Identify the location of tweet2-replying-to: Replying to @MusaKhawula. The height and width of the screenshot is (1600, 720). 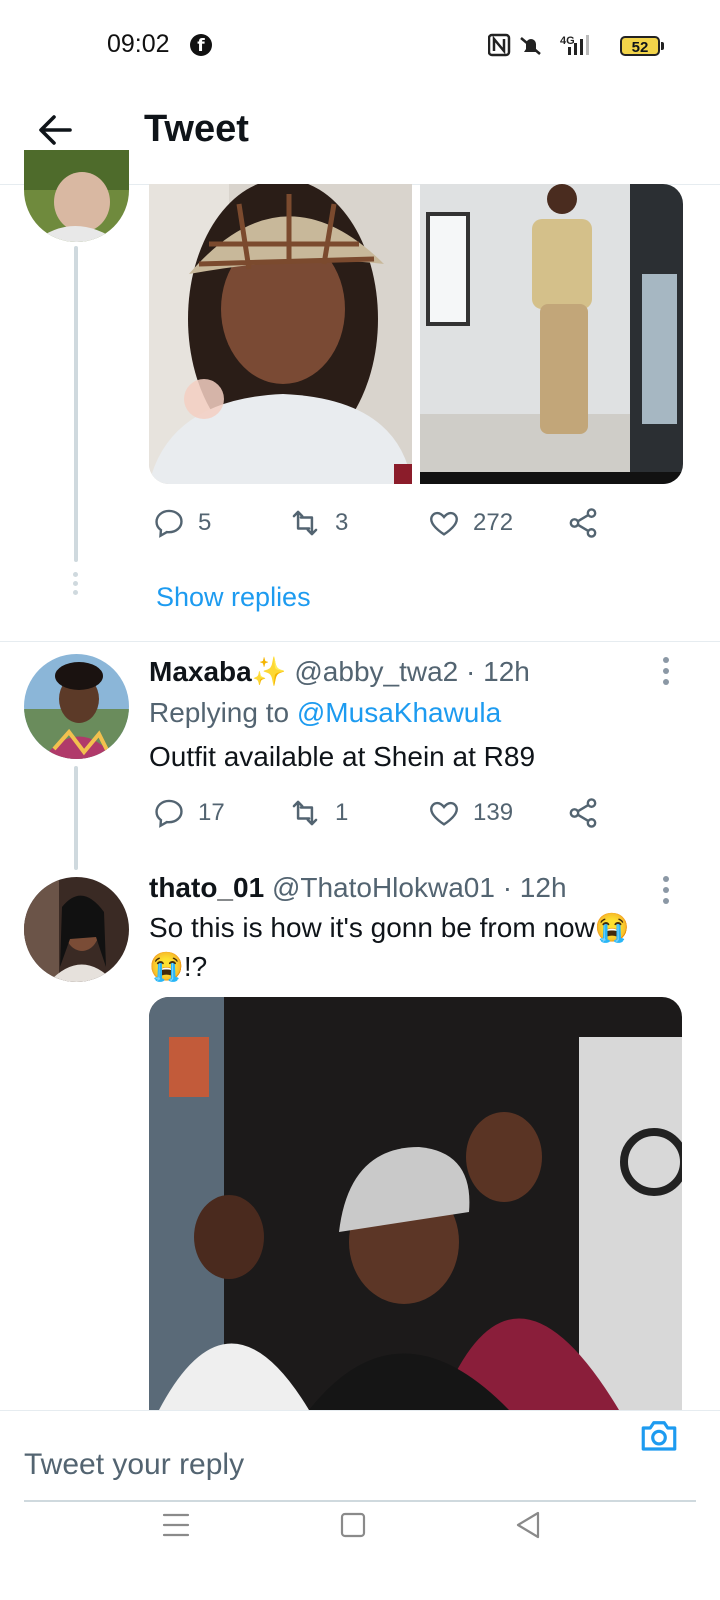
(325, 713).